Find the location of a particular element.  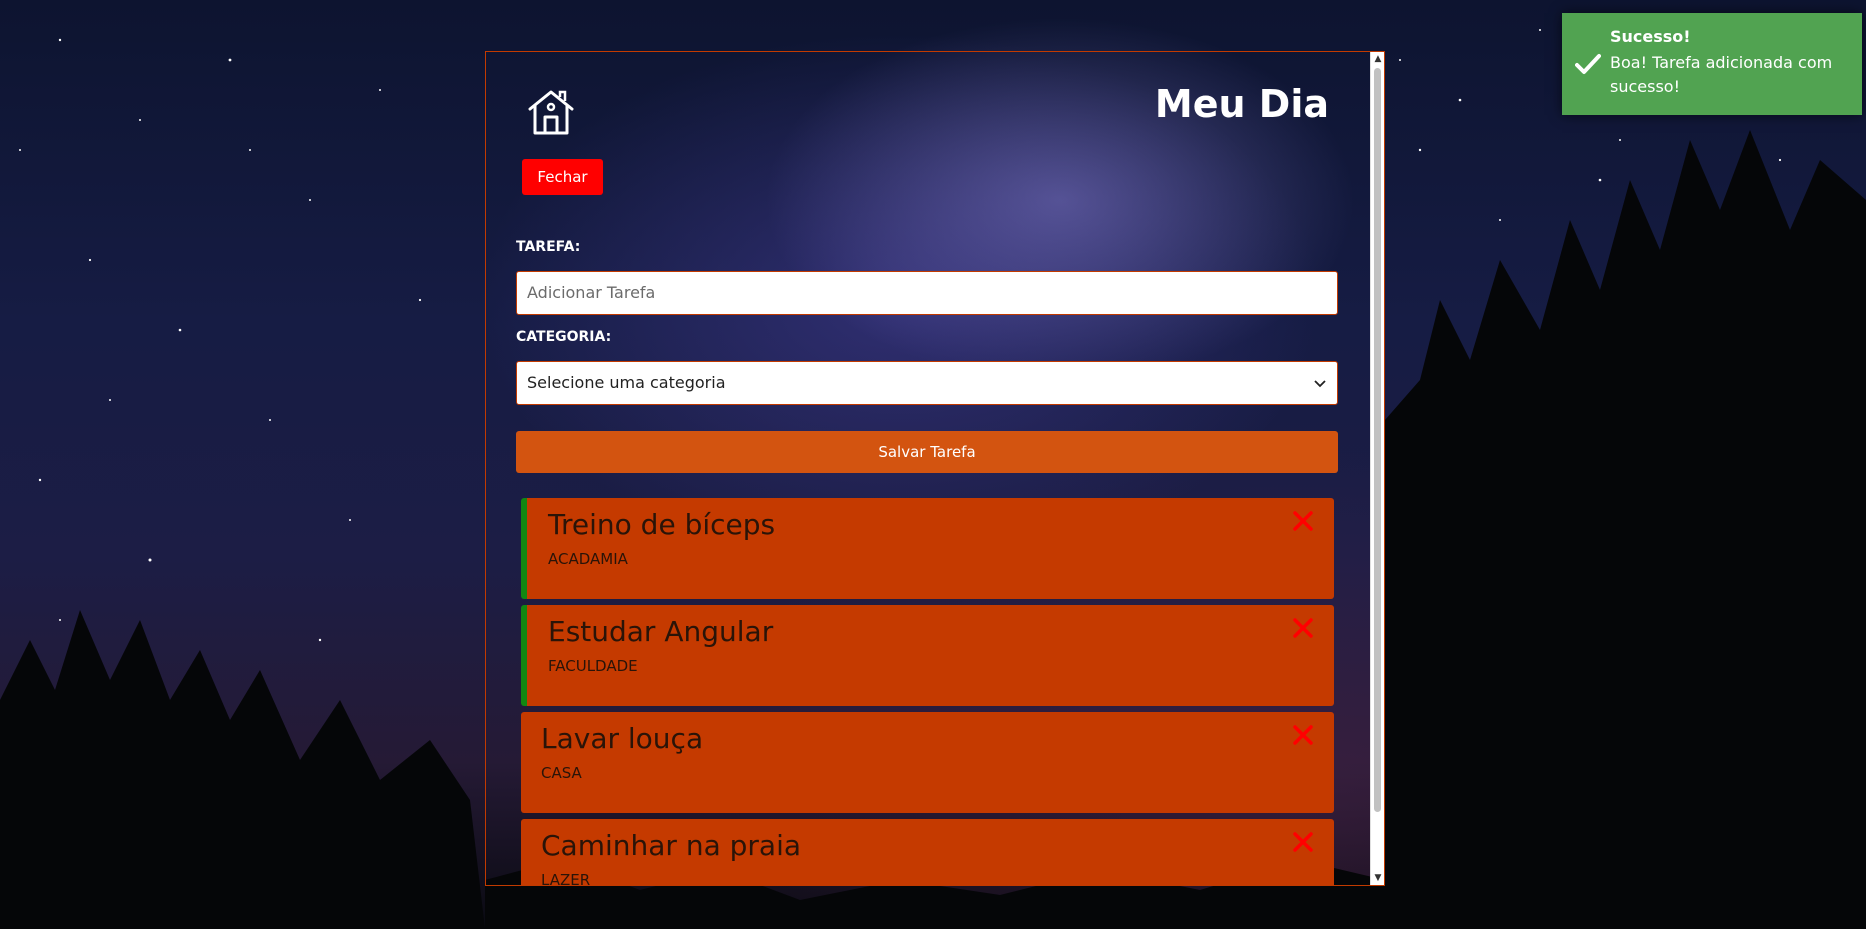

scrollbar: ▲ ▼ is located at coordinates (1377, 468).